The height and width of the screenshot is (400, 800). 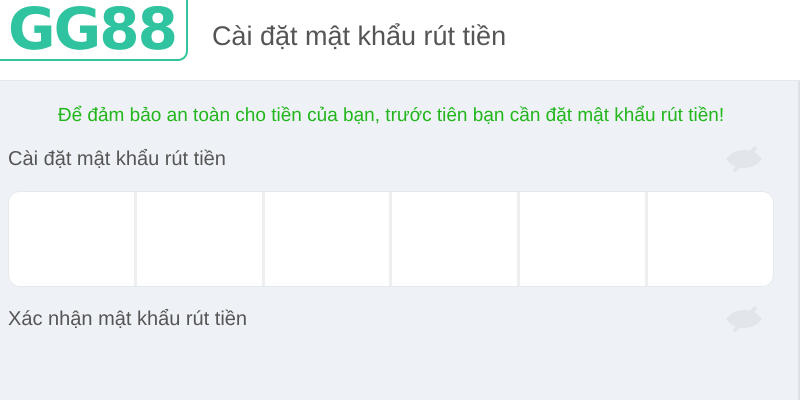 I want to click on page-title: Cài đặt mật khẩu rút tiền, so click(x=359, y=36).